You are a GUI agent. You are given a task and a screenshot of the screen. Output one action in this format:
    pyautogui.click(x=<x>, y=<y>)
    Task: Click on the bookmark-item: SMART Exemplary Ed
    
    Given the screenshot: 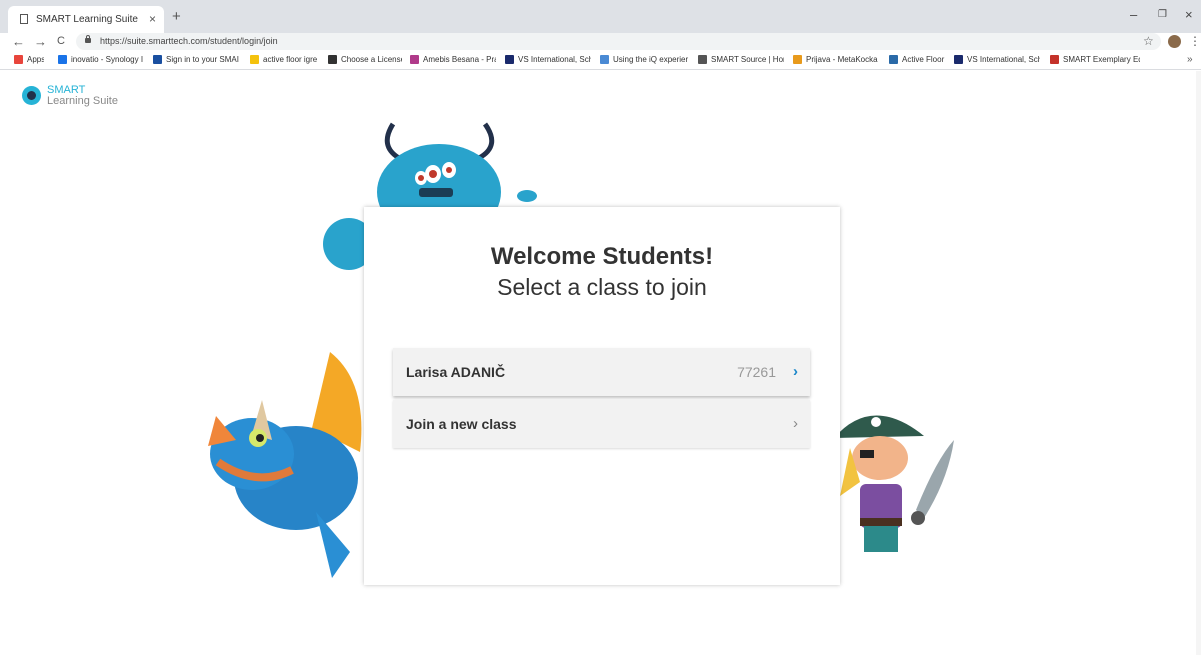 What is the action you would take?
    pyautogui.click(x=1095, y=60)
    